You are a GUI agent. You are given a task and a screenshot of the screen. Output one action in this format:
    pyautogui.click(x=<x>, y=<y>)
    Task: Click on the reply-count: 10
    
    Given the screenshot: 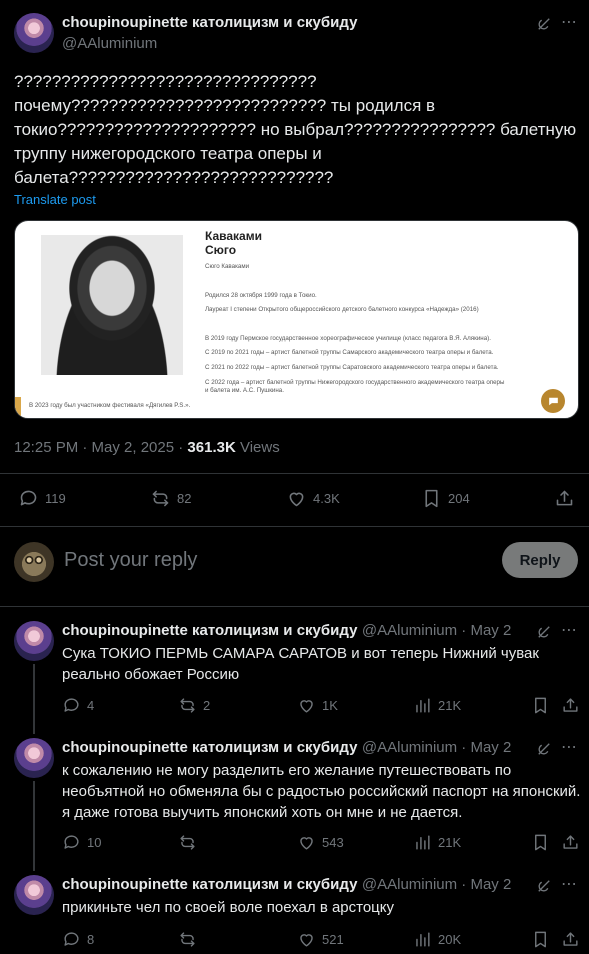 What is the action you would take?
    pyautogui.click(x=94, y=842)
    